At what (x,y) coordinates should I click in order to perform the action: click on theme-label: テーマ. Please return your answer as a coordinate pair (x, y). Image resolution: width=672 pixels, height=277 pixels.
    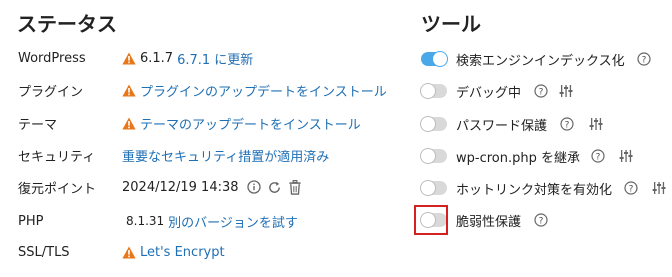
    Looking at the image, I should click on (38, 125).